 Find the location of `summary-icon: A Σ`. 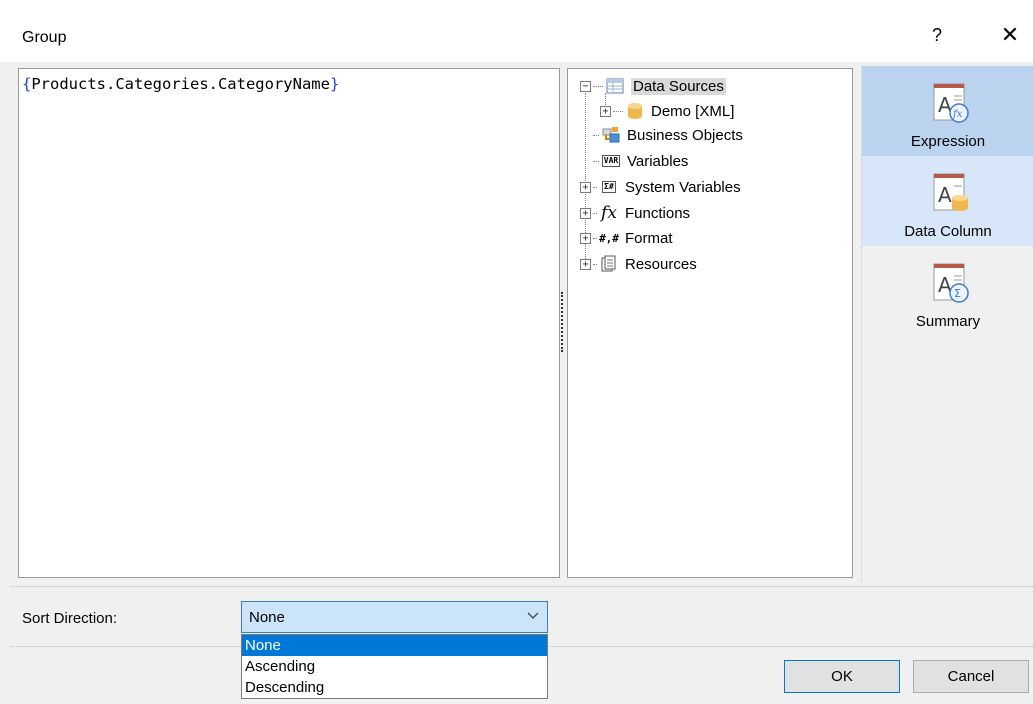

summary-icon: A Σ is located at coordinates (951, 283).